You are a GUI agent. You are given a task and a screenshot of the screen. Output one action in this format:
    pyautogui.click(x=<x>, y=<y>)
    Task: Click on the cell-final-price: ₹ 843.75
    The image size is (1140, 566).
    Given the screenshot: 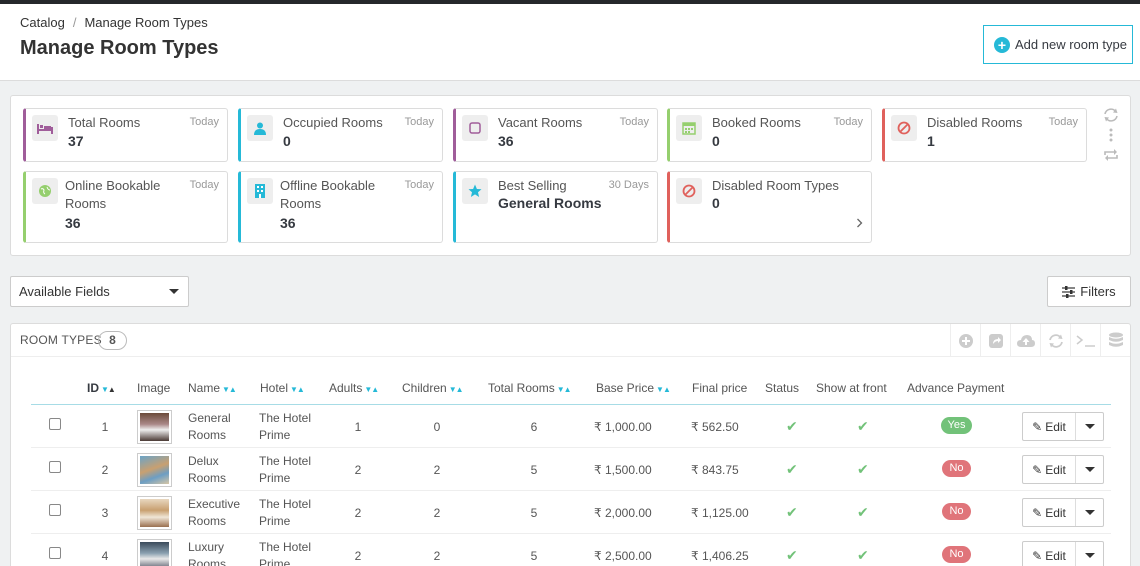 What is the action you would take?
    pyautogui.click(x=715, y=470)
    